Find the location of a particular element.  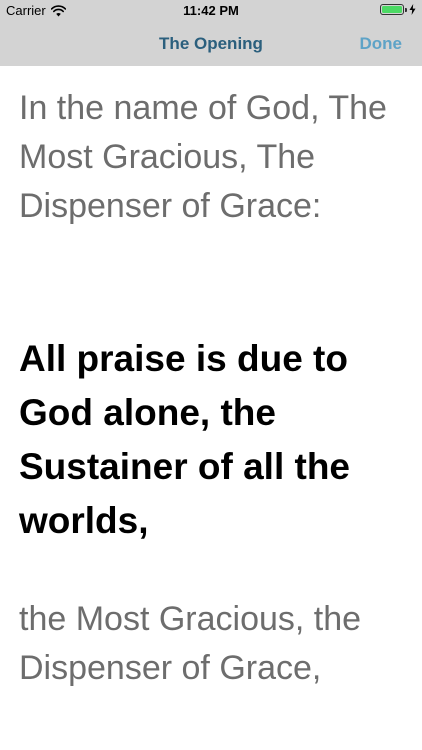

charging-bolt-icon is located at coordinates (412, 9).